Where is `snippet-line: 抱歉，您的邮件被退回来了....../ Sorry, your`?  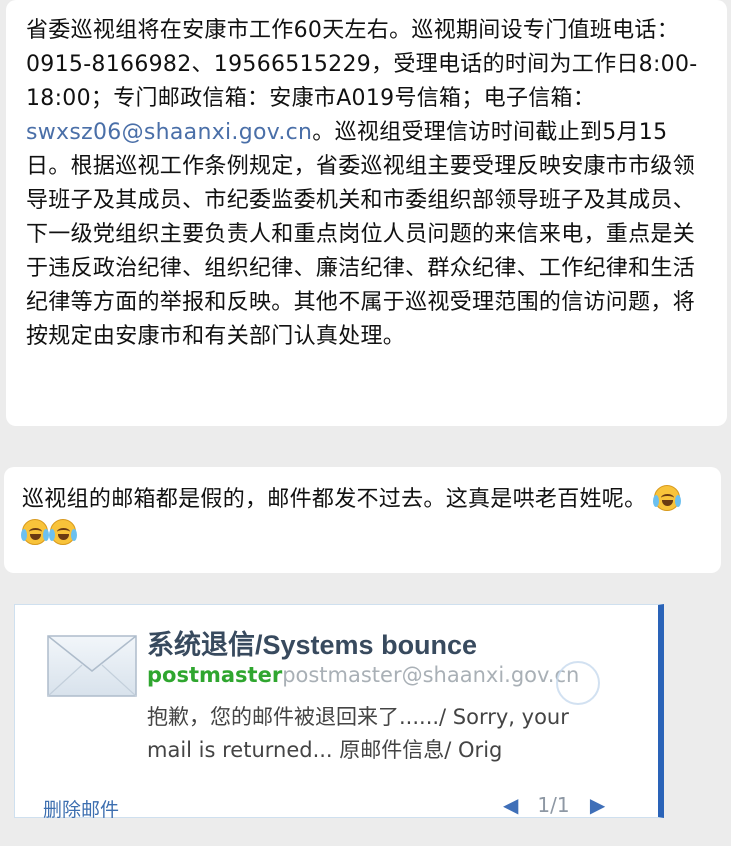
snippet-line: 抱歉，您的邮件被退回来了....../ Sorry, your is located at coordinates (358, 717).